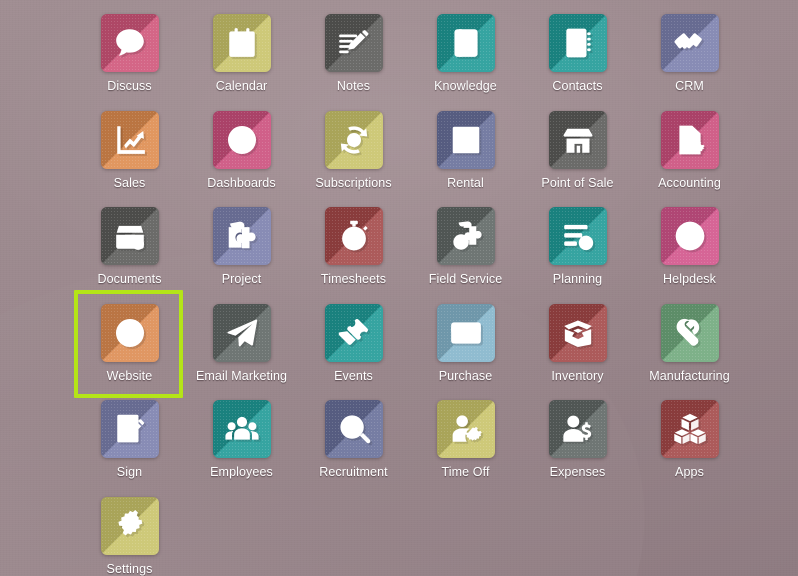 This screenshot has height=576, width=798. Describe the element at coordinates (129, 472) in the screenshot. I see `app-label: Sign` at that location.